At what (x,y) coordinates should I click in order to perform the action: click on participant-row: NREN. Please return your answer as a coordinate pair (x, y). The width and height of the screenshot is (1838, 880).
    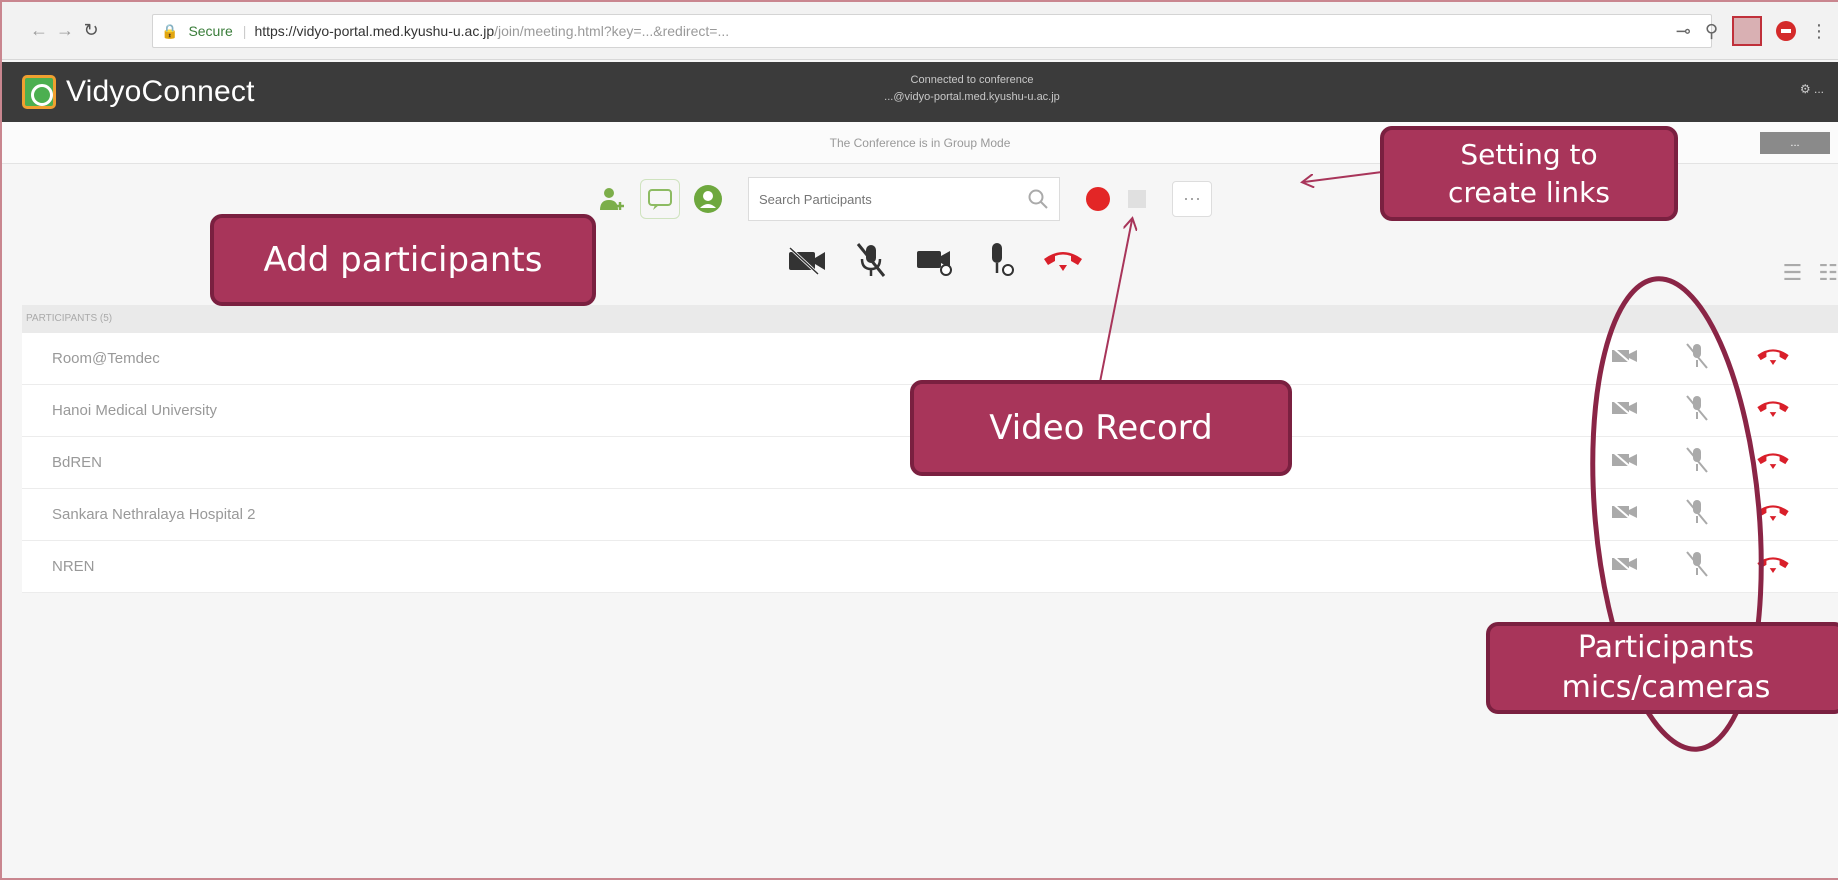
    Looking at the image, I should click on (930, 567).